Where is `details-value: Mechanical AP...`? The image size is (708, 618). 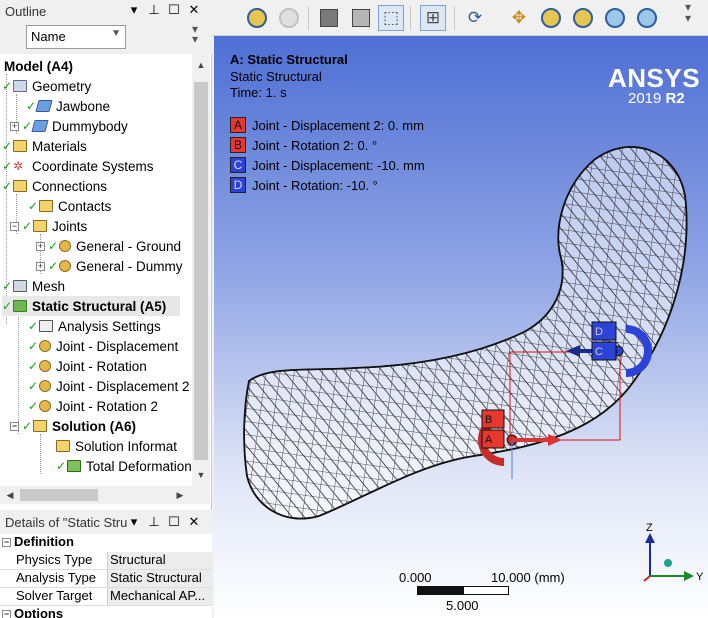
details-value: Mechanical AP... is located at coordinates (160, 597).